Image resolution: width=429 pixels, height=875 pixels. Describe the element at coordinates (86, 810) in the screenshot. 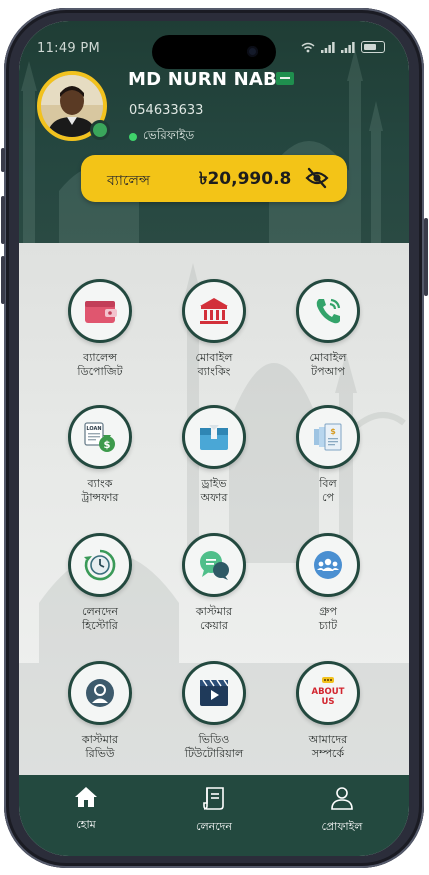

I see `tab-home: হোম` at that location.